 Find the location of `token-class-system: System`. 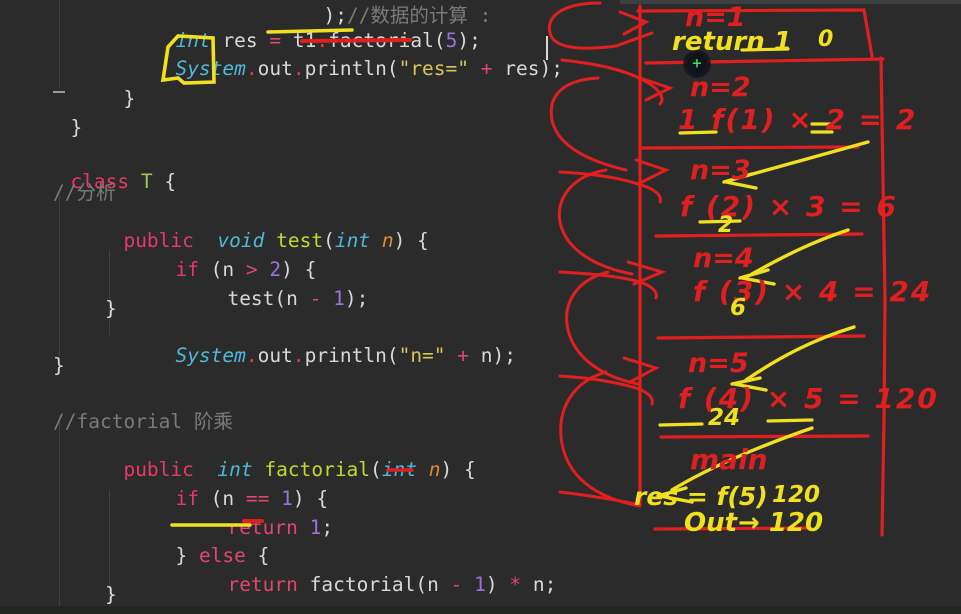

token-class-system: System is located at coordinates (210, 68).